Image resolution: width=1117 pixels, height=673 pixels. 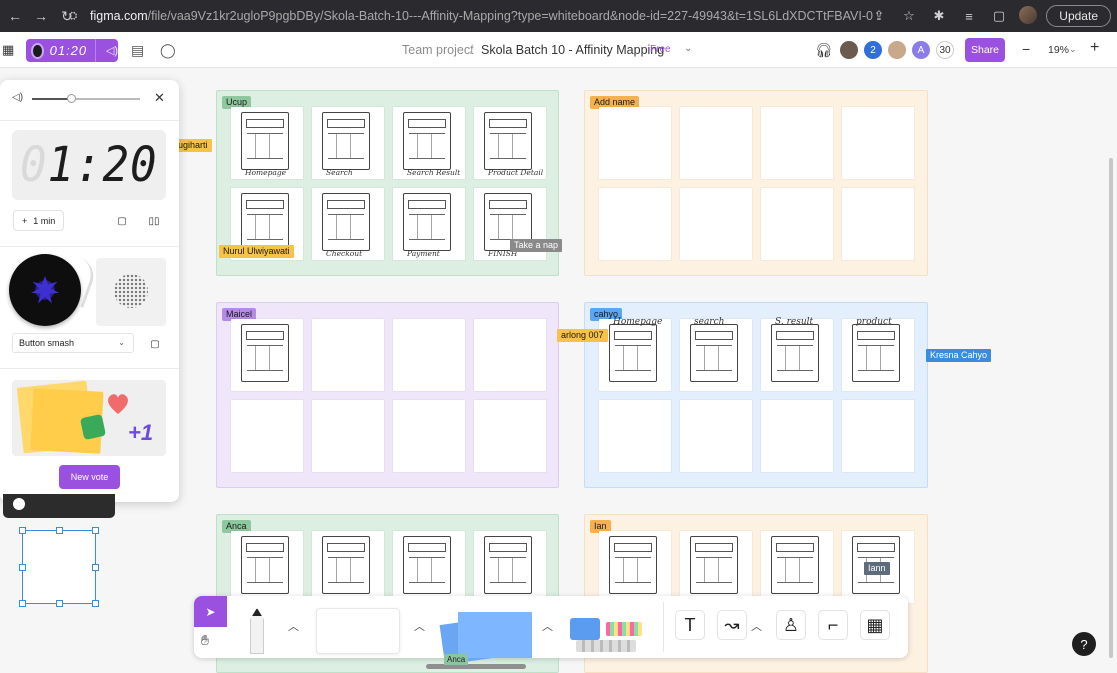 What do you see at coordinates (59, 567) in the screenshot?
I see `selected-frame` at bounding box center [59, 567].